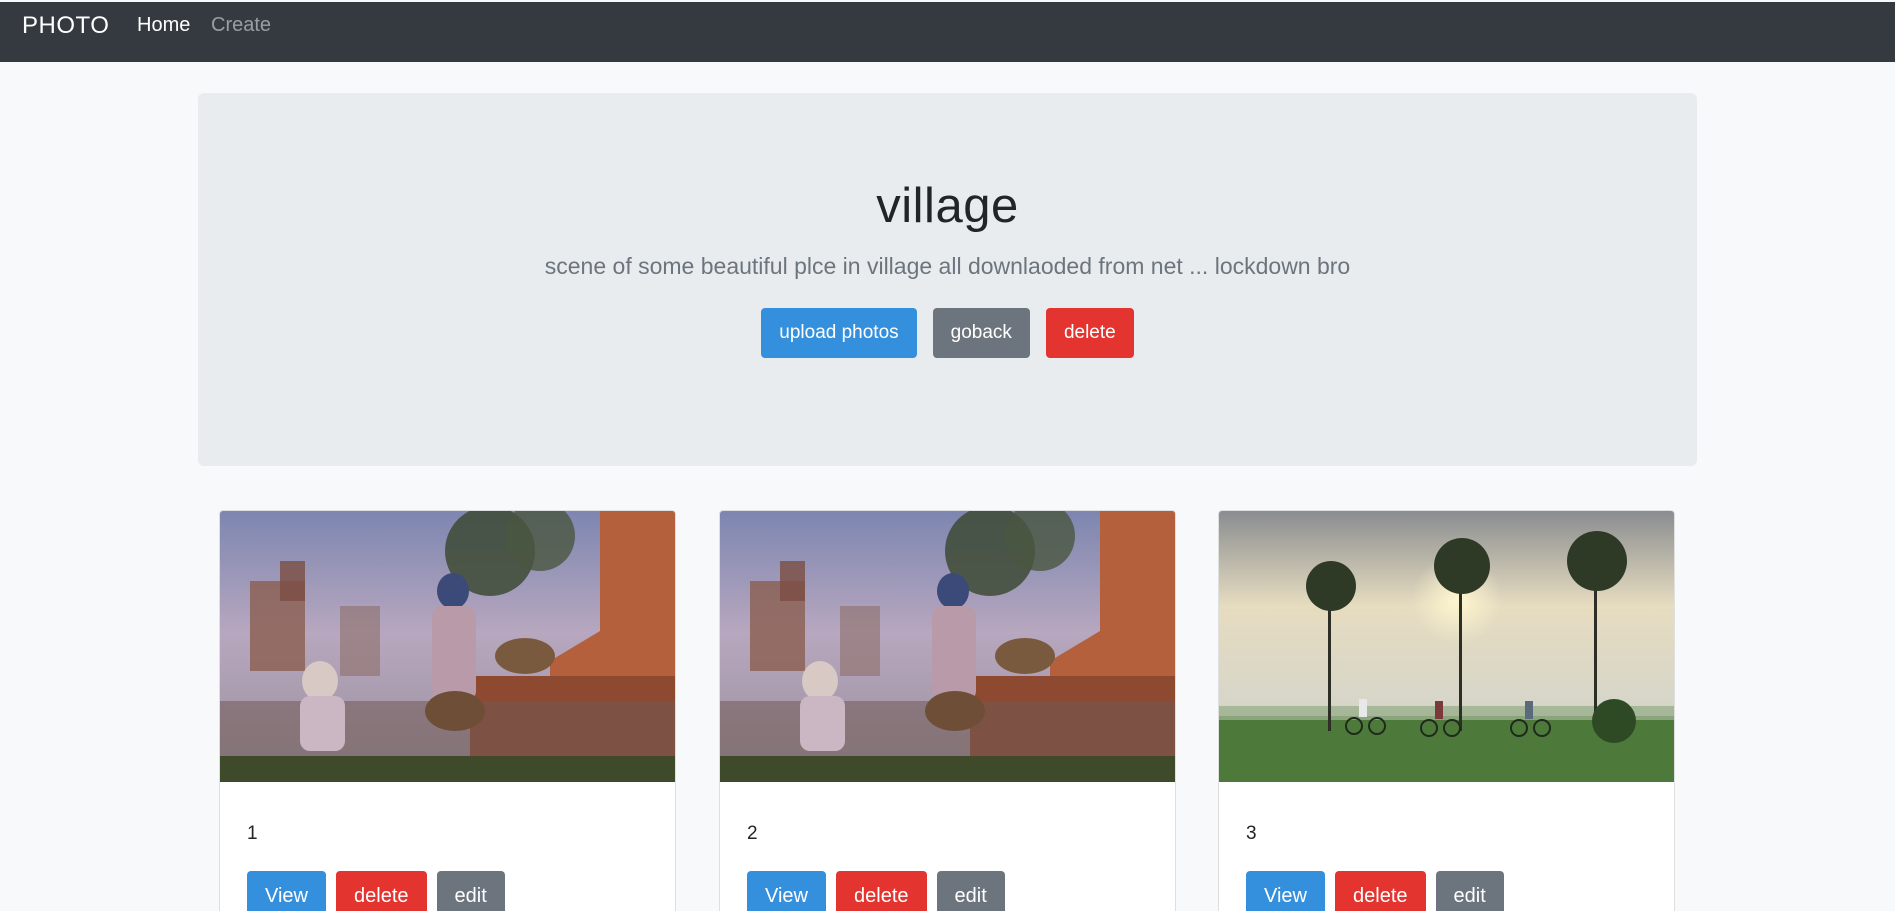 The image size is (1895, 911). I want to click on delete-album-button: delete, so click(1089, 333).